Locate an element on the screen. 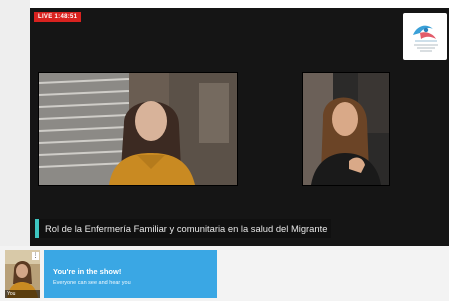  toast-subtitle: Everyone can see and hear you is located at coordinates (92, 283).